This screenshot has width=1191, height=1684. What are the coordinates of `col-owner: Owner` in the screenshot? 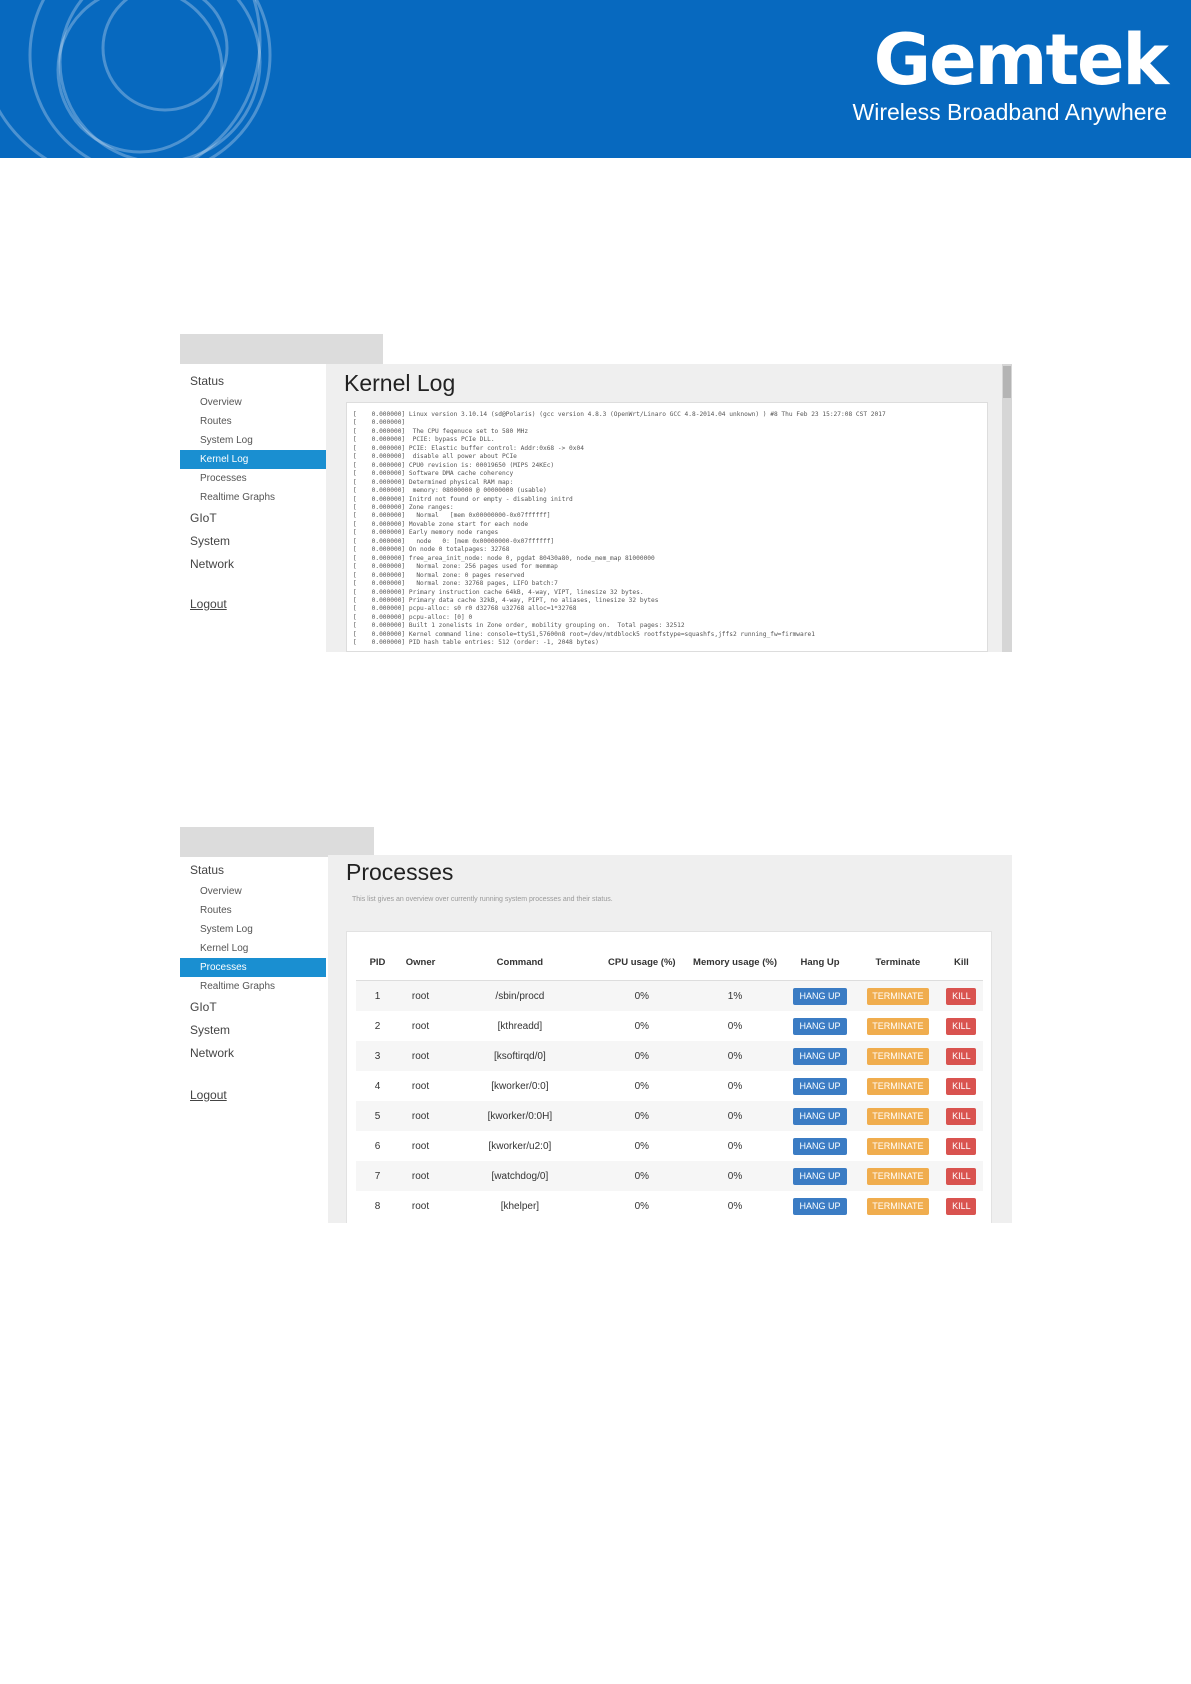 It's located at (421, 962).